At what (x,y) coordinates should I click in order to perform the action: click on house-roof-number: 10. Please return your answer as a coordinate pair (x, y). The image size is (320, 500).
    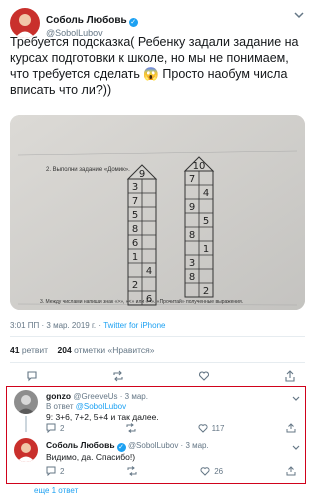
    Looking at the image, I should click on (199, 166).